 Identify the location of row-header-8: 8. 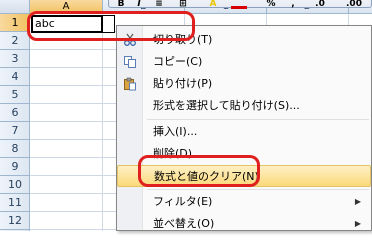
(15, 149).